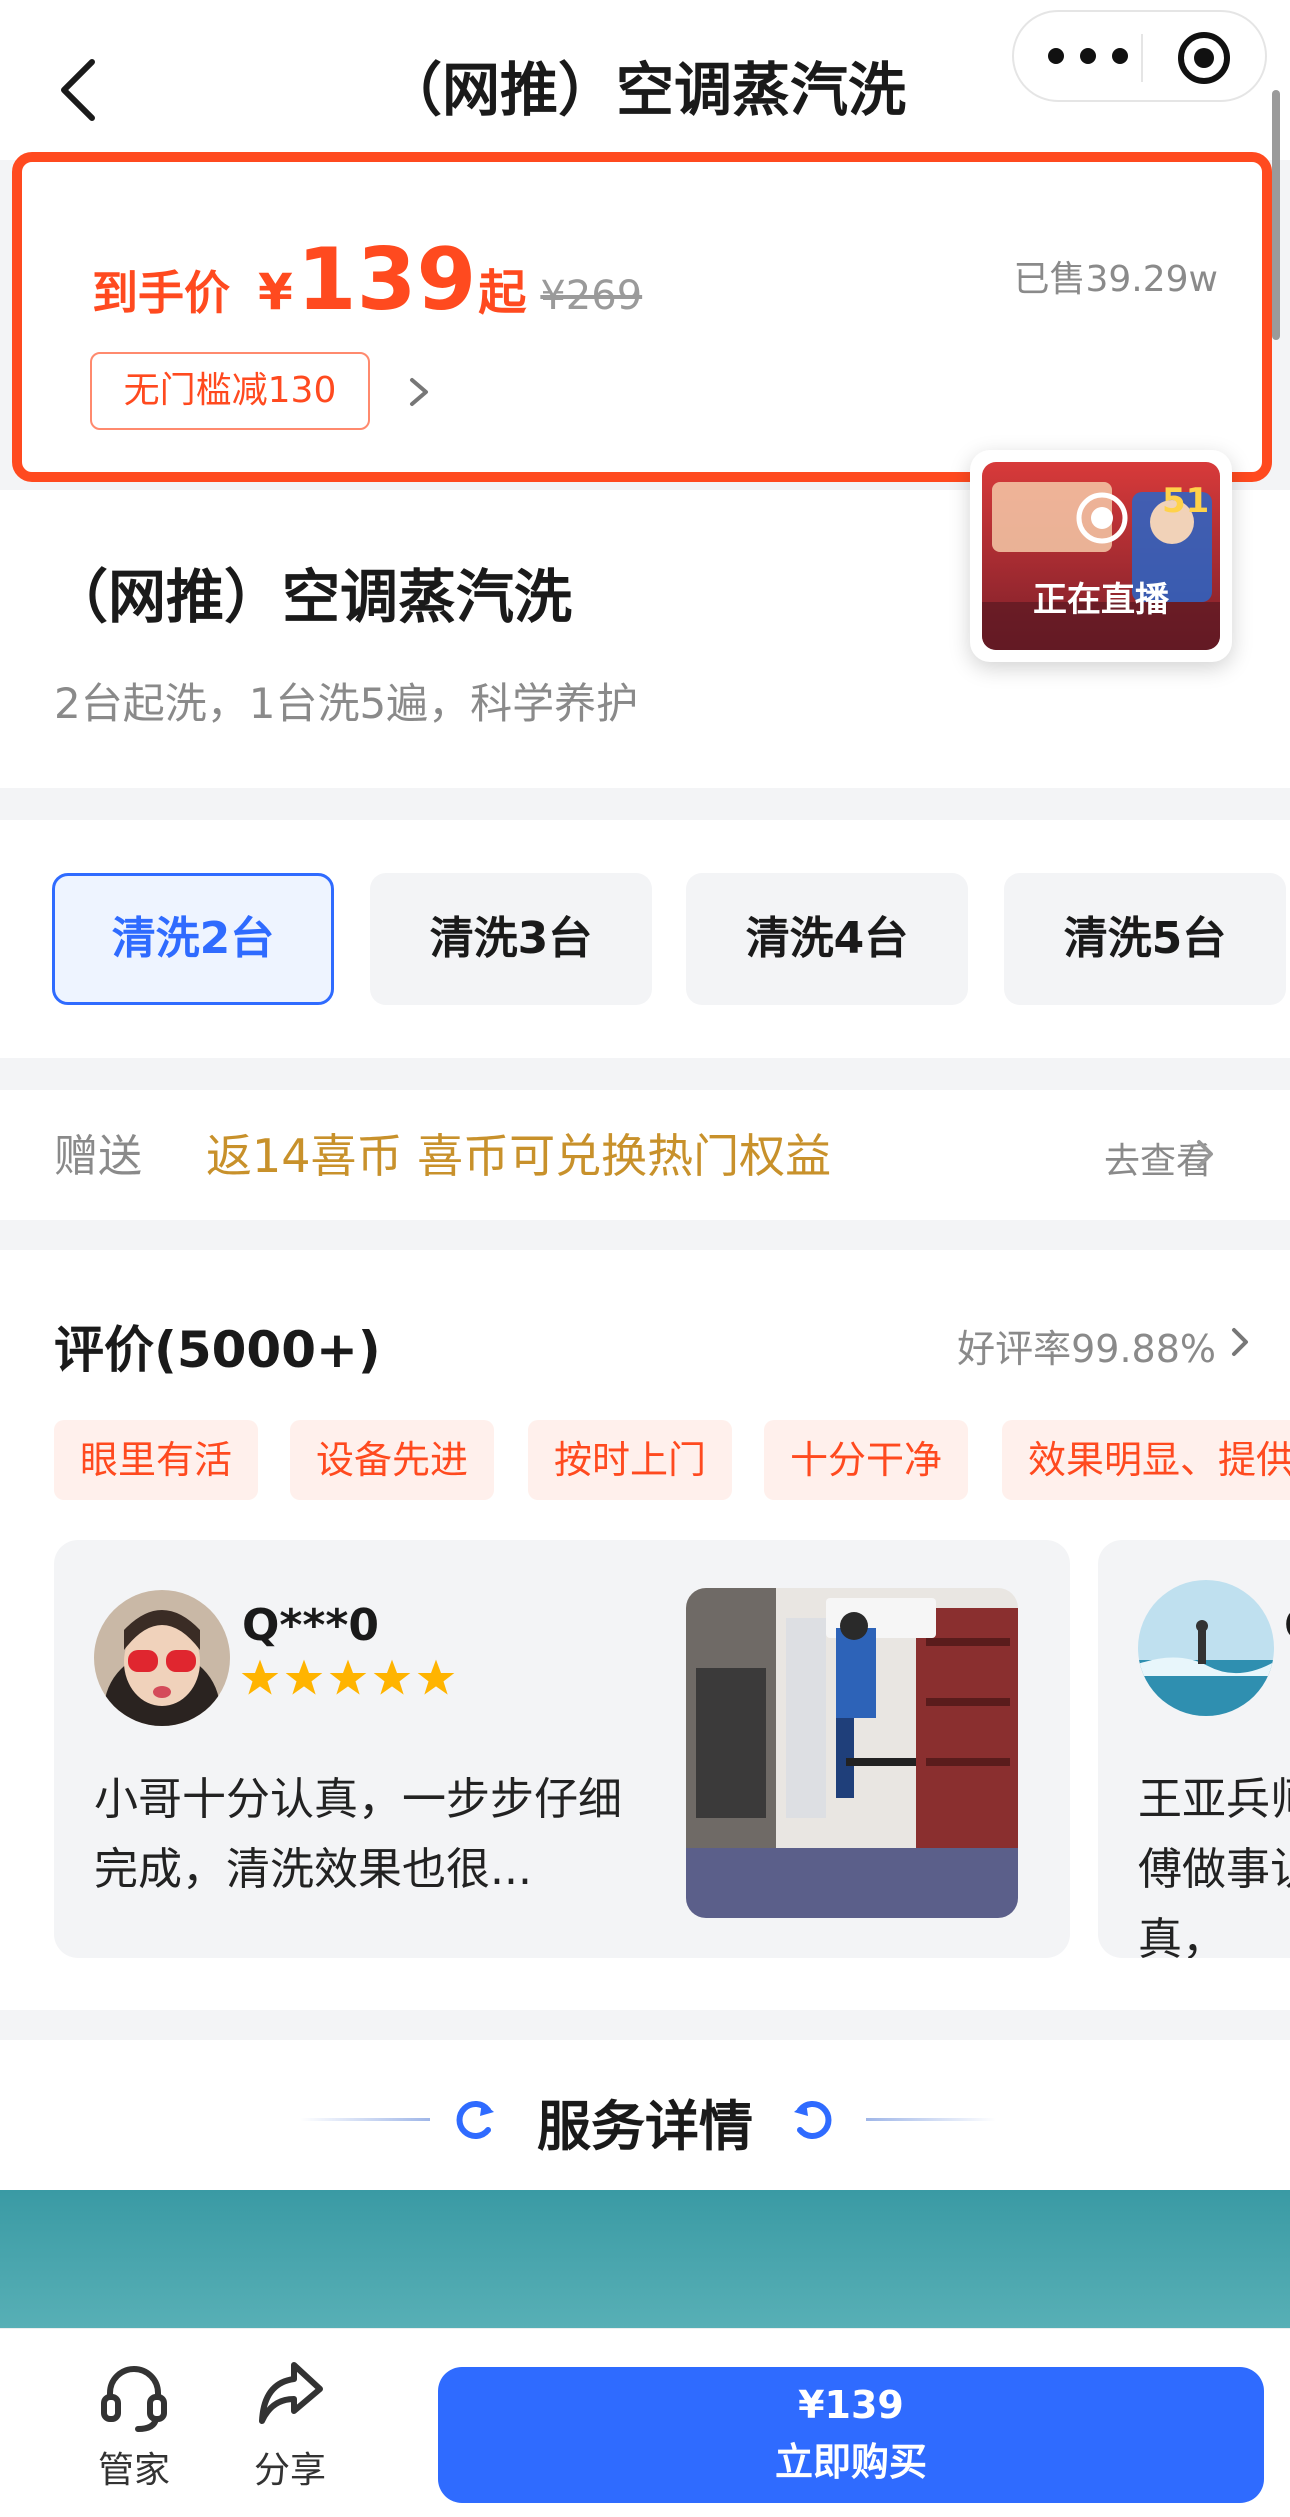 The height and width of the screenshot is (2517, 1290). I want to click on divider, so click(931, 2119).